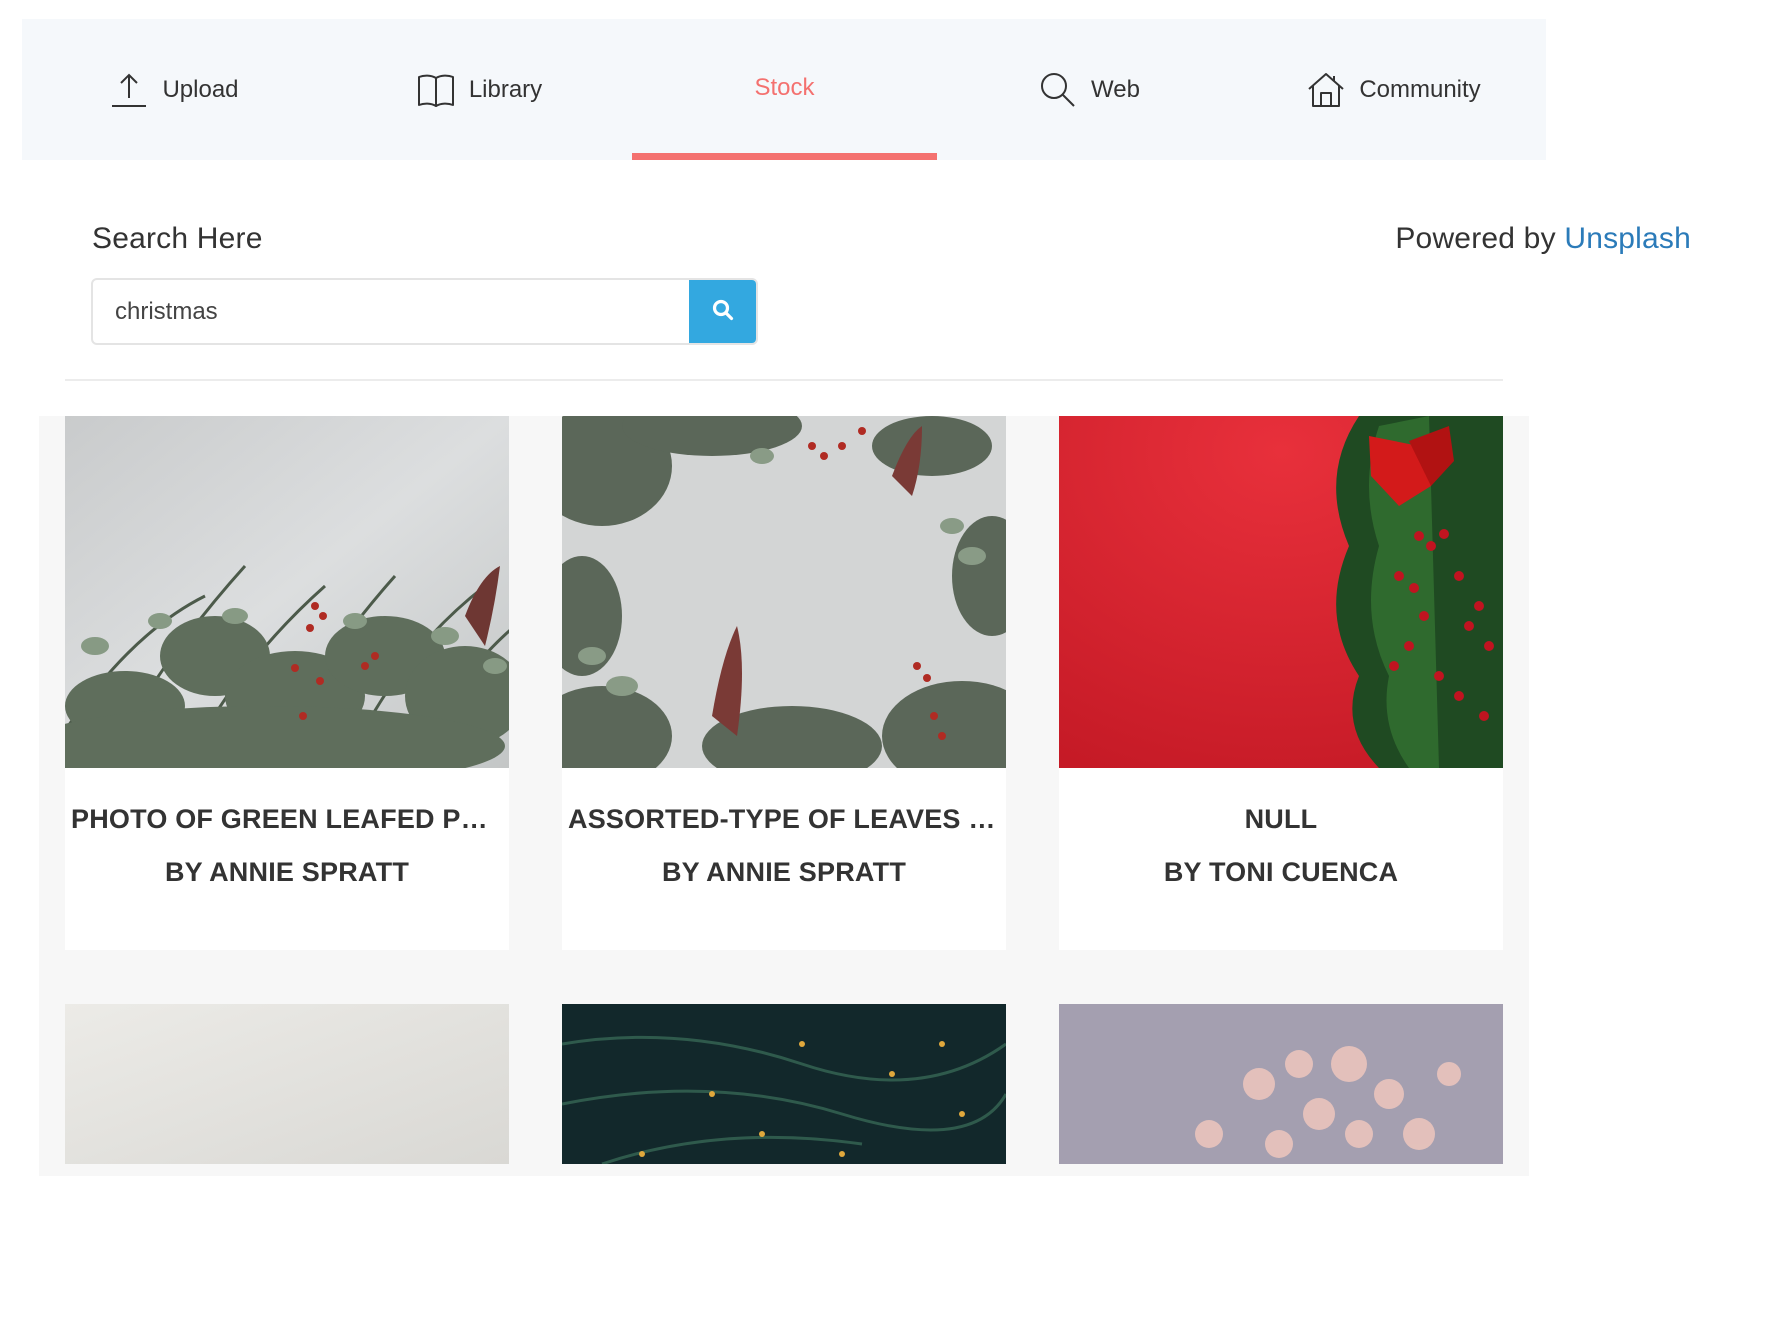 The height and width of the screenshot is (1322, 1784). I want to click on tab-upload-label: Upload, so click(200, 89).